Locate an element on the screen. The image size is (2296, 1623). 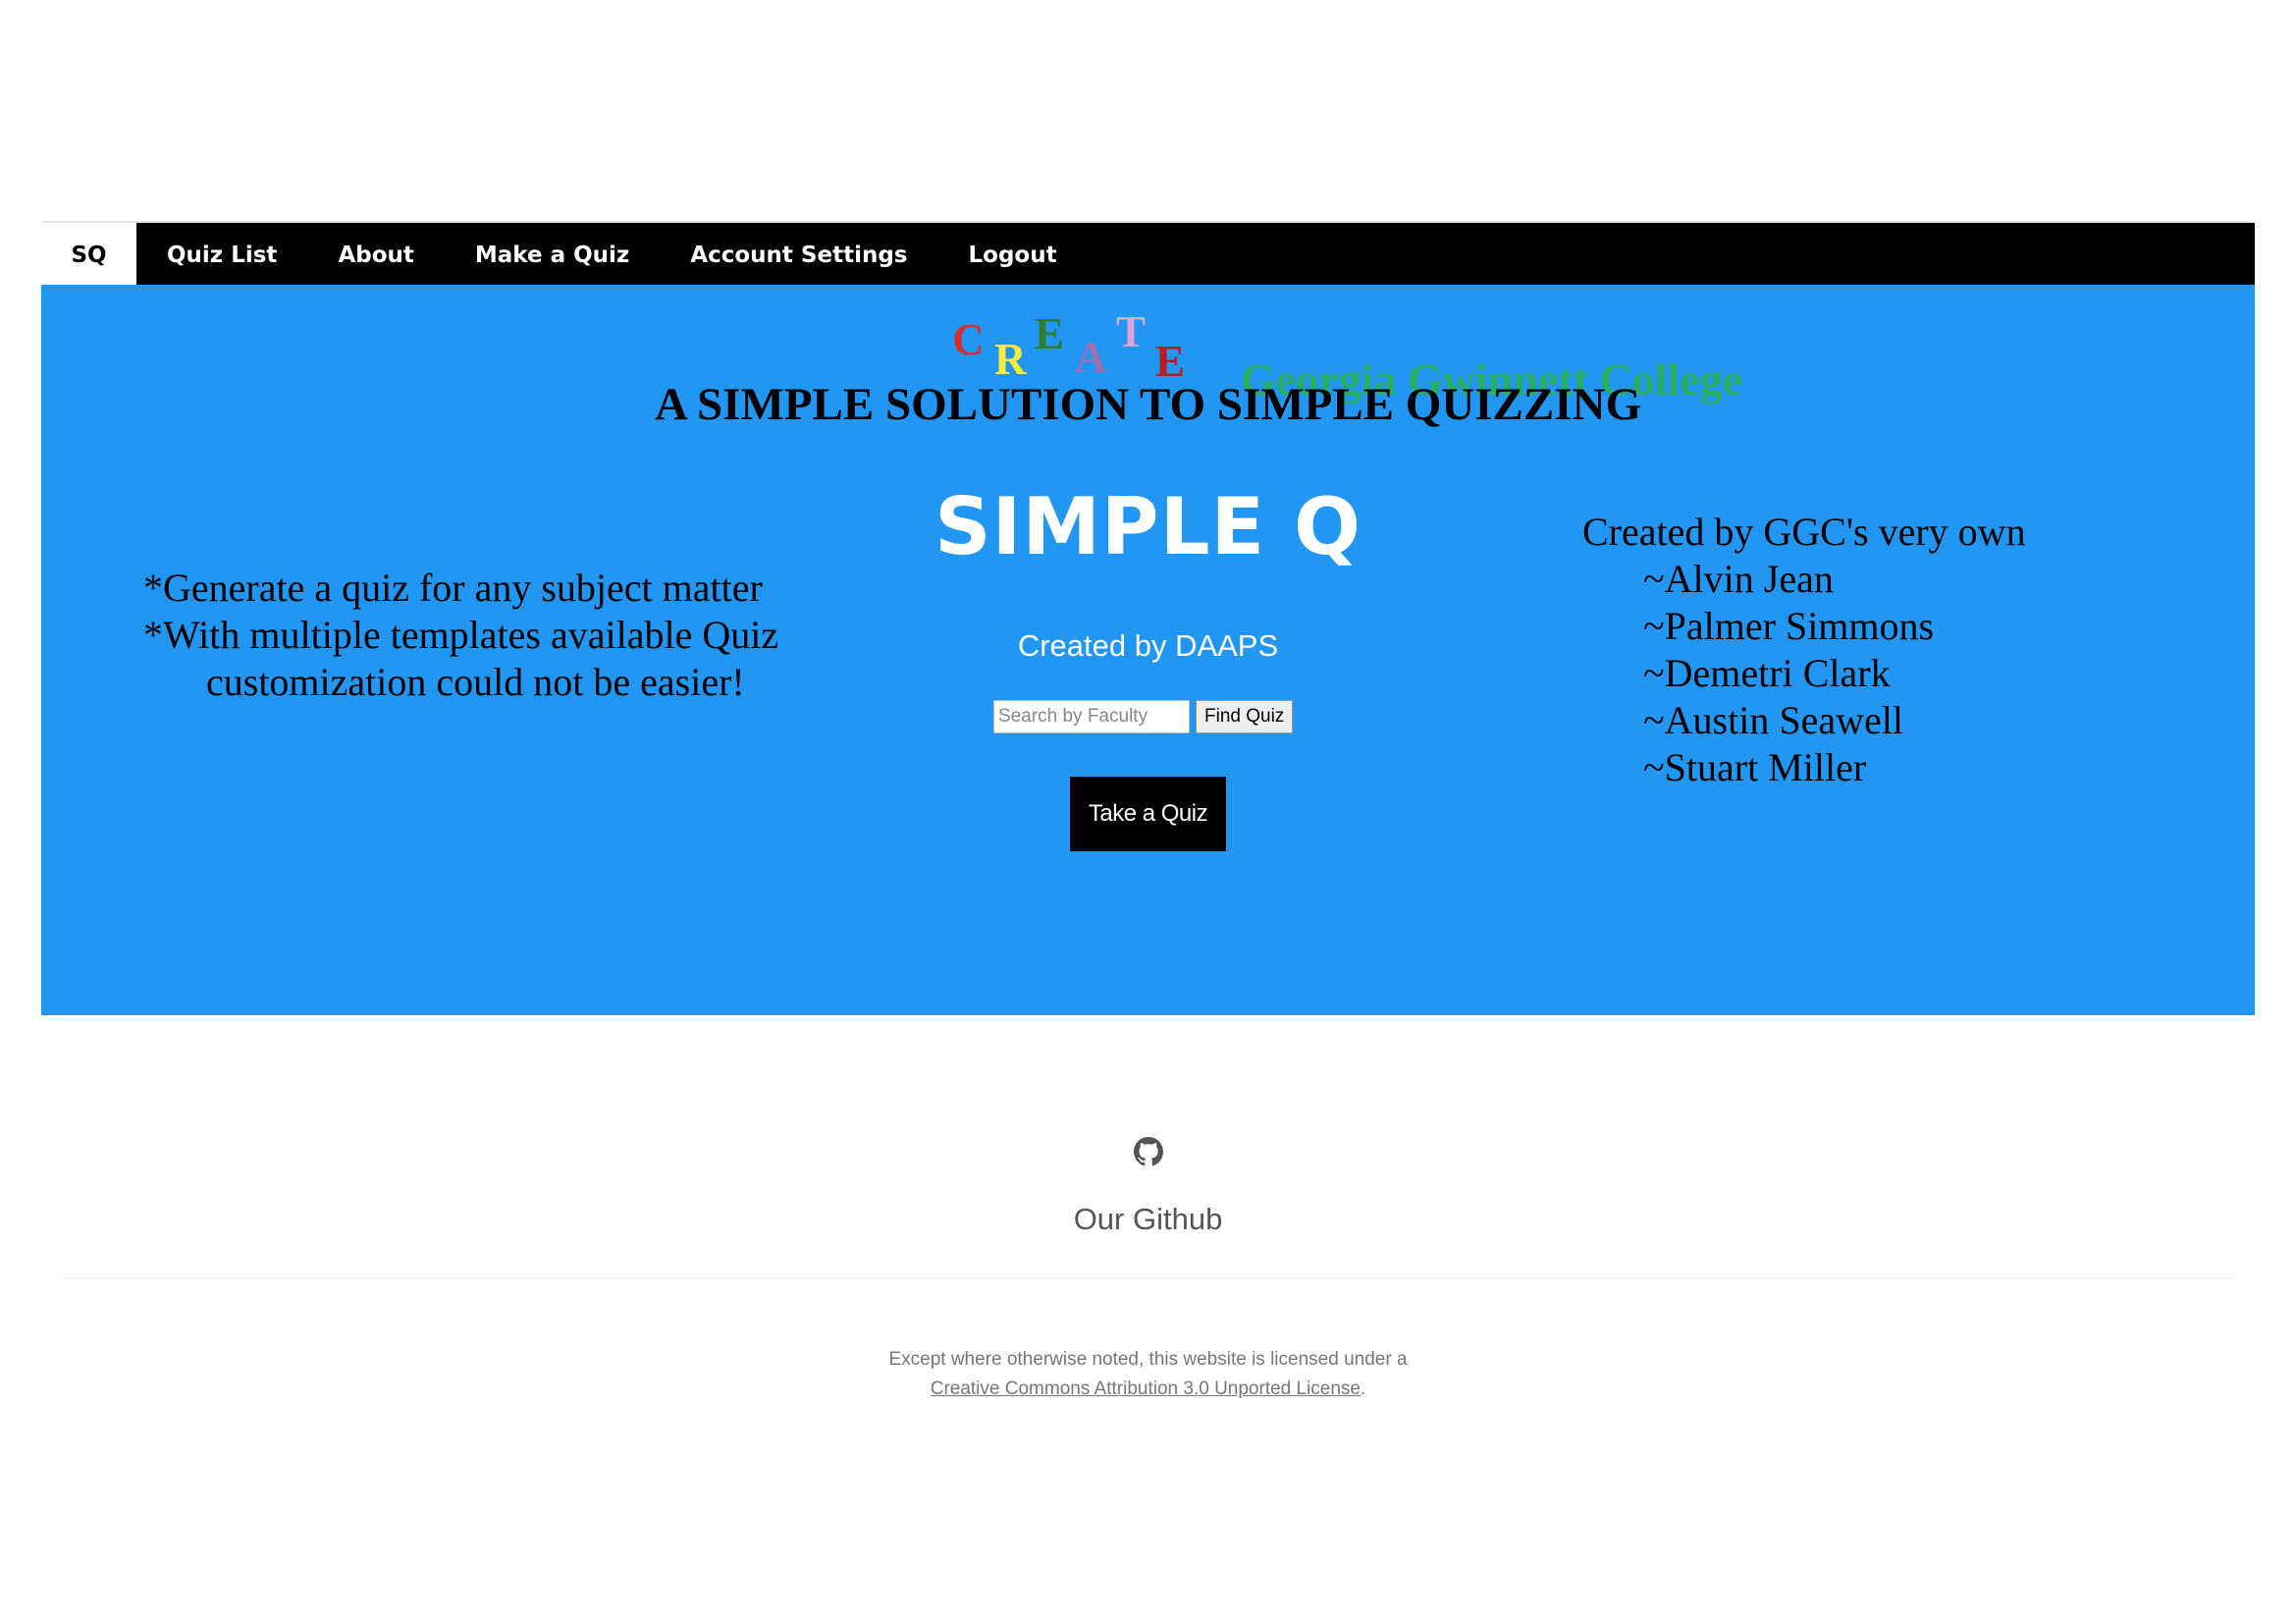
tagline: A SIMPLE SOLUTION TO SIMPLE QUIZZING is located at coordinates (1148, 405).